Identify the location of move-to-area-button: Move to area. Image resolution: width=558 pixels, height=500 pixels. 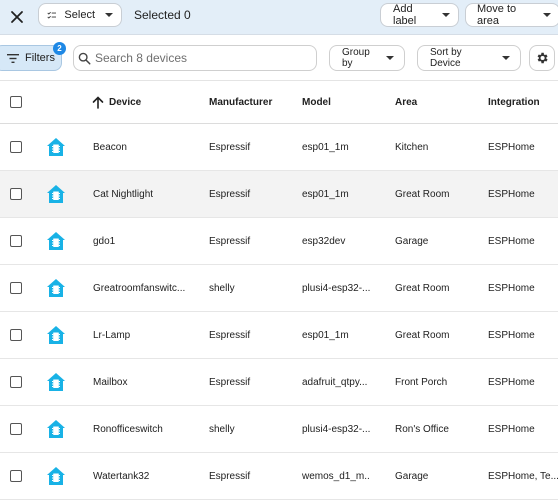
(511, 15).